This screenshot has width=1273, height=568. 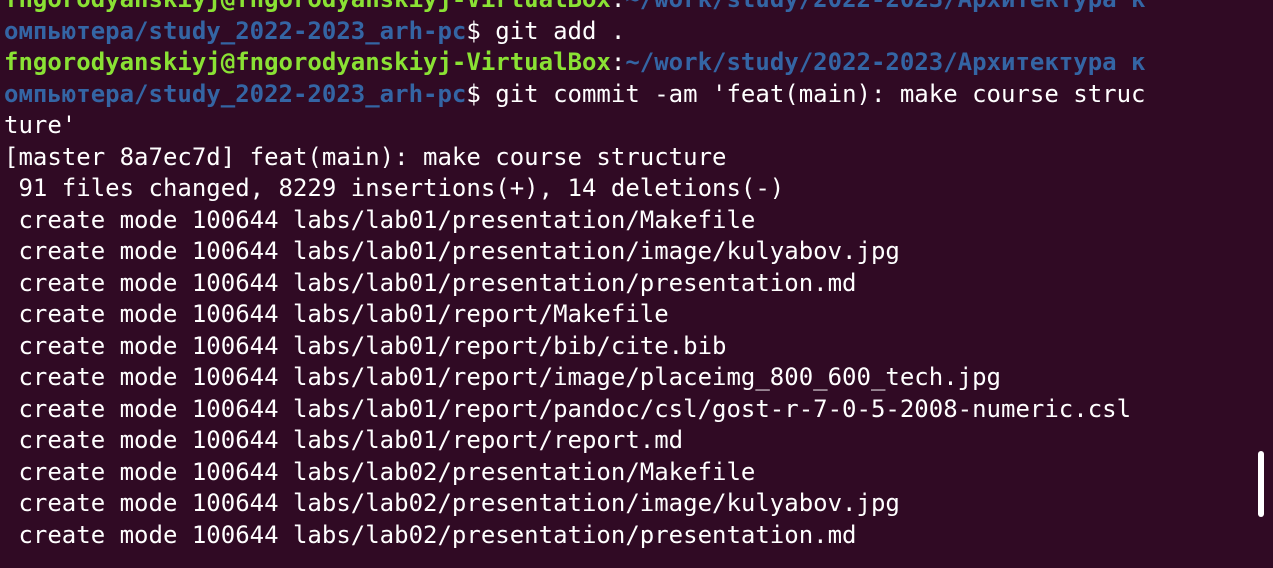 What do you see at coordinates (40, 125) in the screenshot?
I see `command-text-continued: ture'` at bounding box center [40, 125].